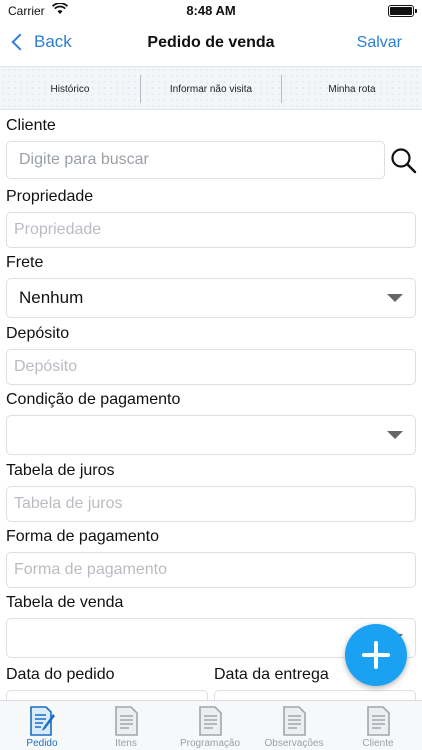 The width and height of the screenshot is (422, 750). I want to click on propriedade-input: Propriedade, so click(211, 230).